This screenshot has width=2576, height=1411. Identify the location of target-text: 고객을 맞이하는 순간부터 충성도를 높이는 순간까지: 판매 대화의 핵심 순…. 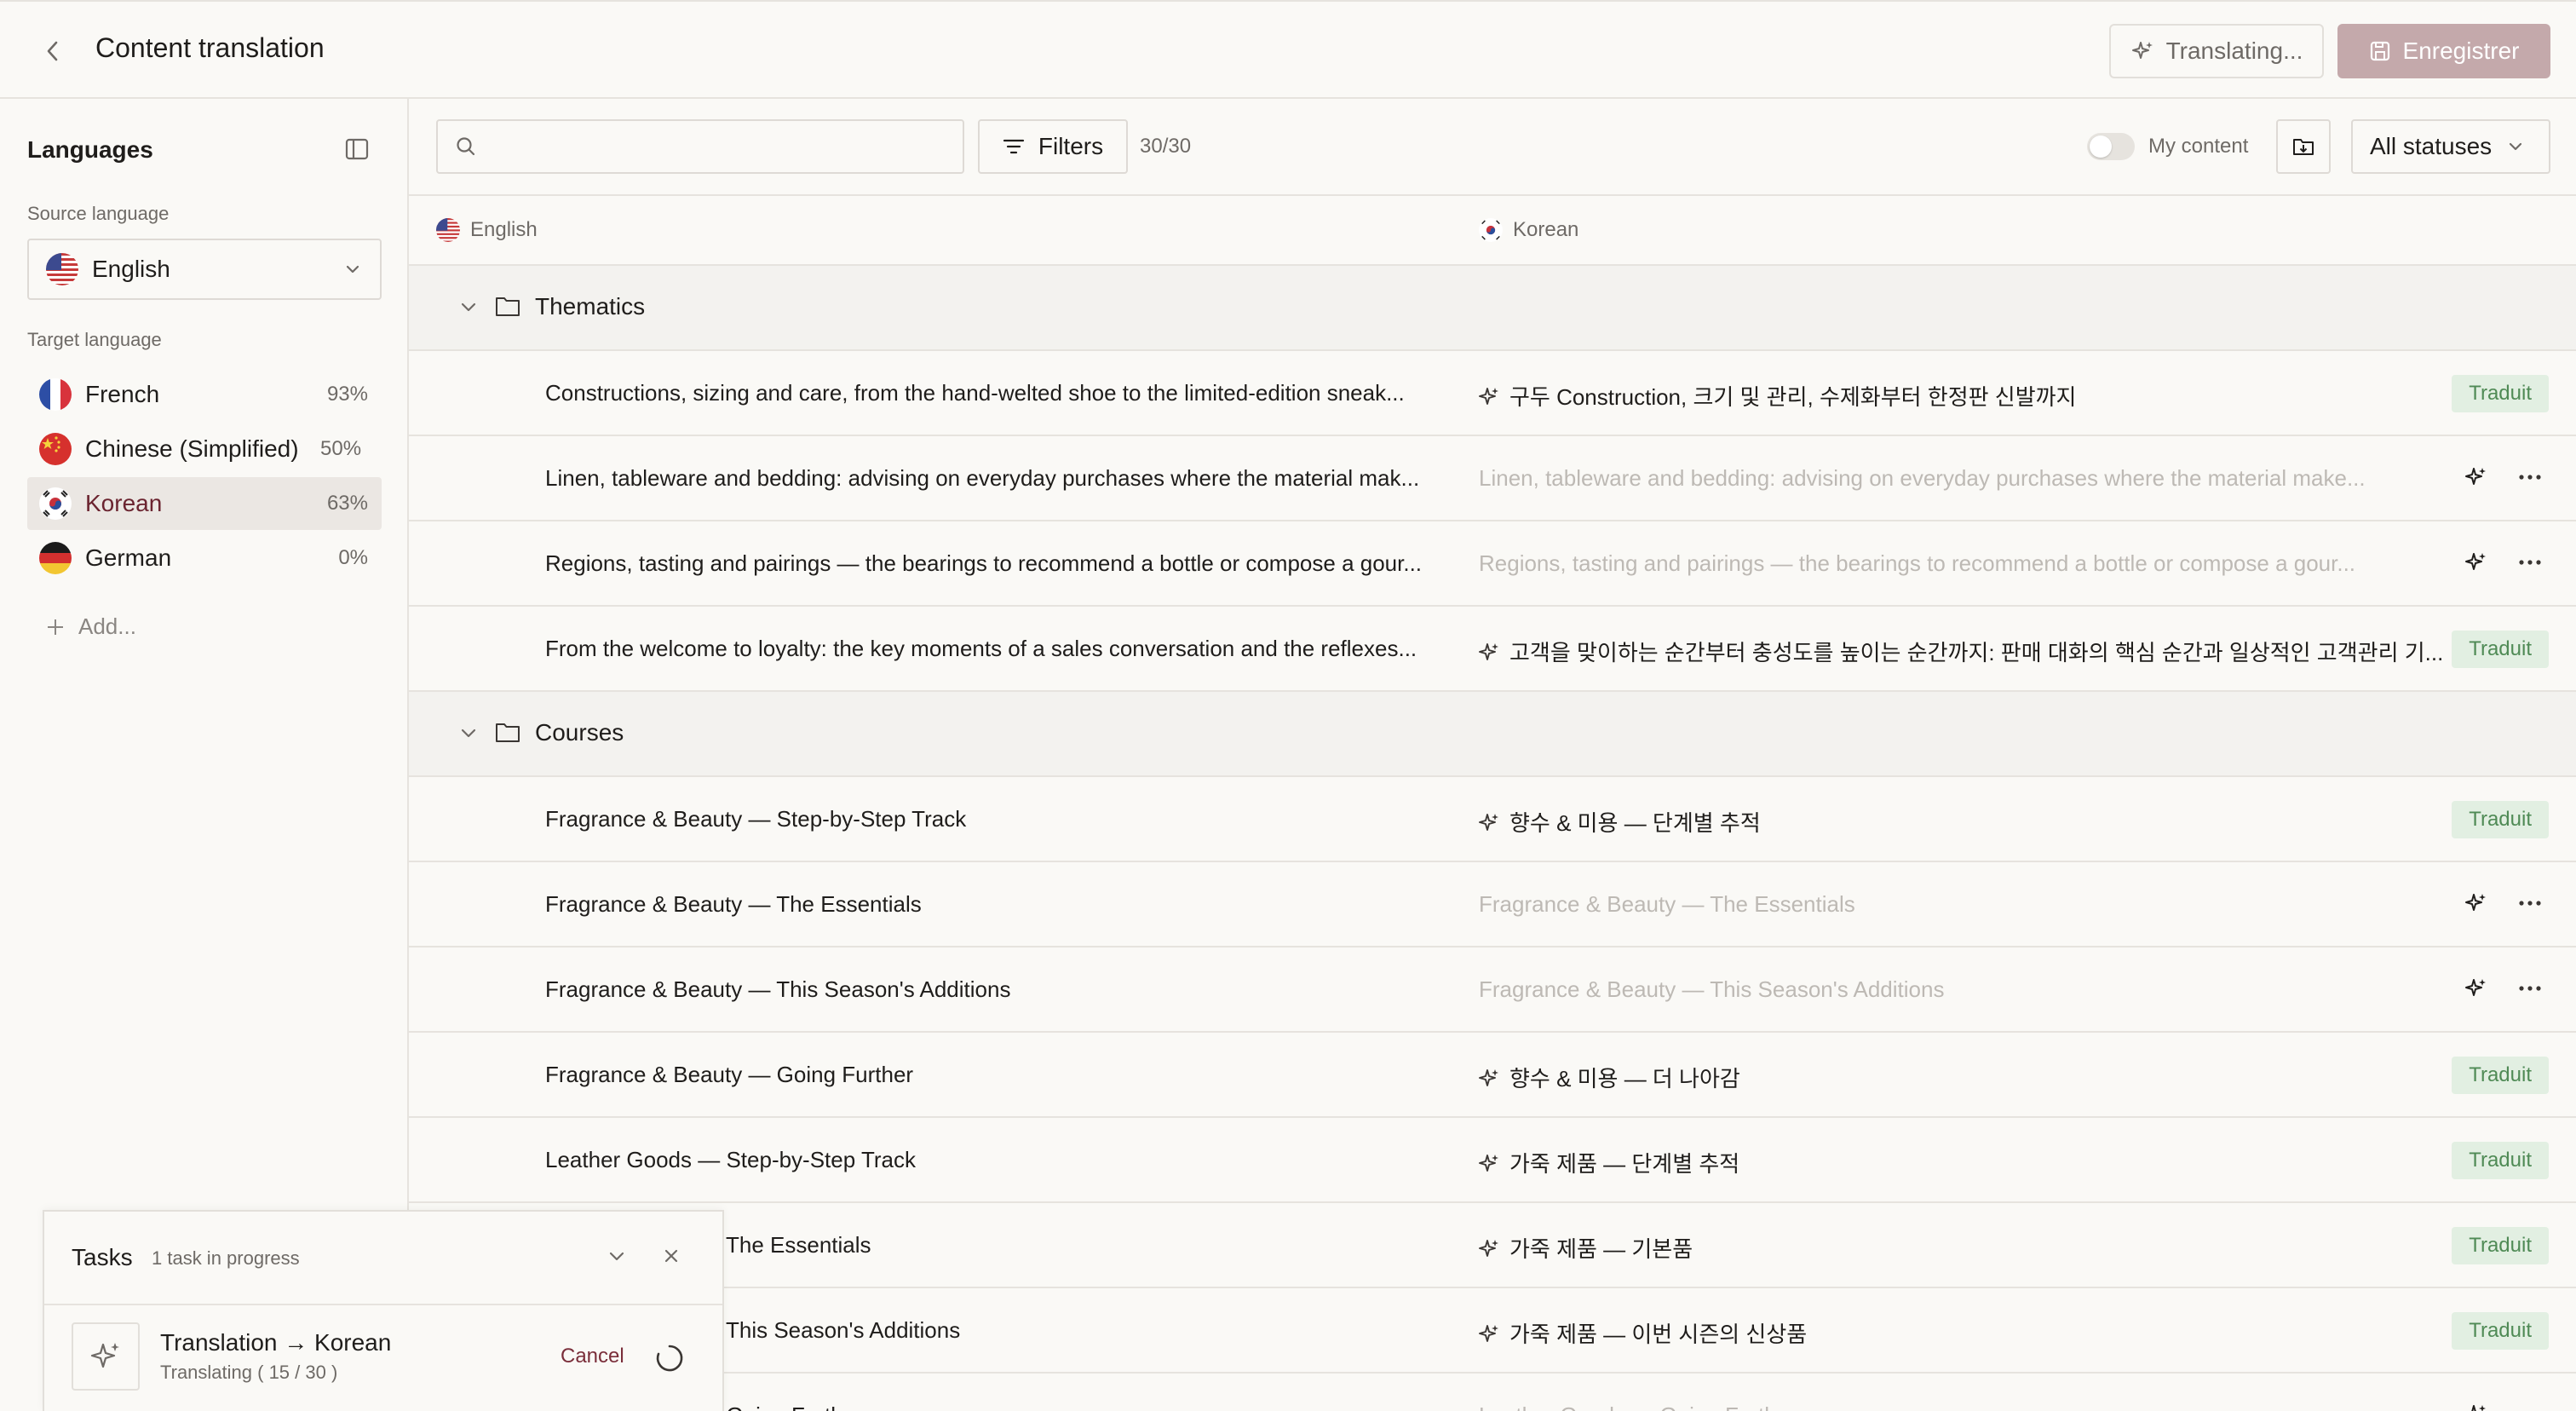
(1977, 652).